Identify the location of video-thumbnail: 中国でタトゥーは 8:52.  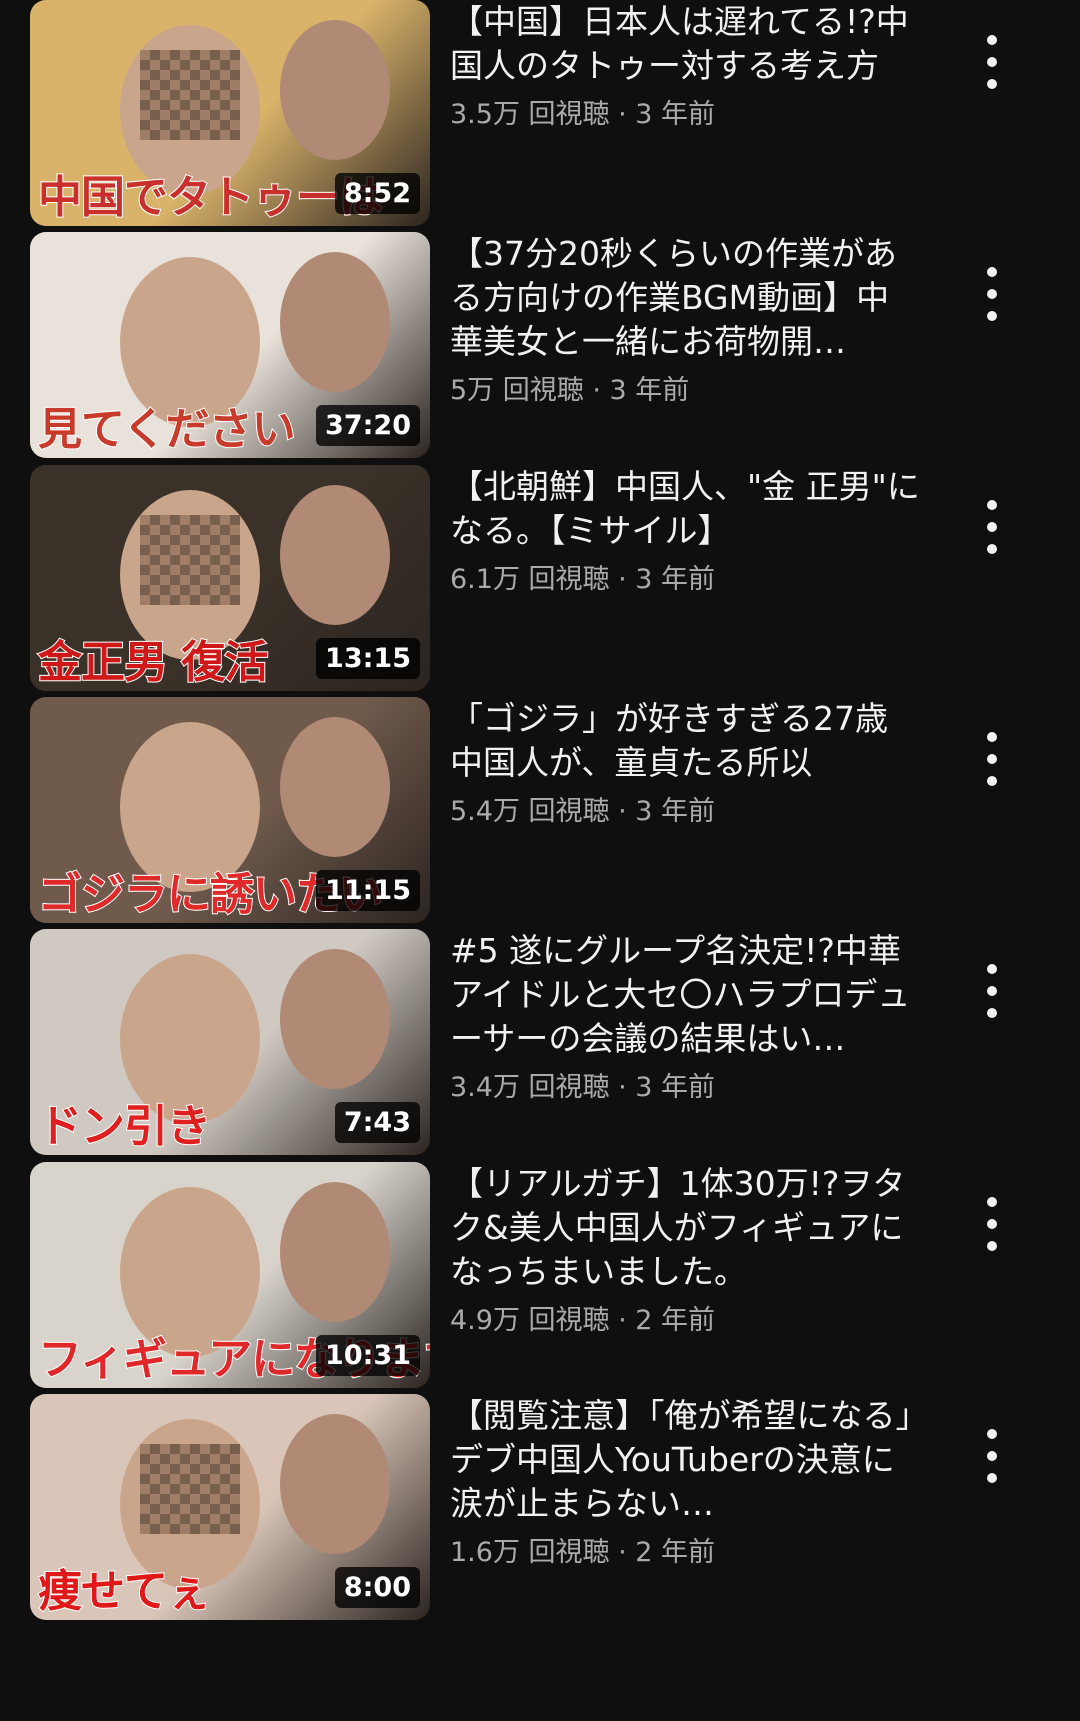
(230, 113).